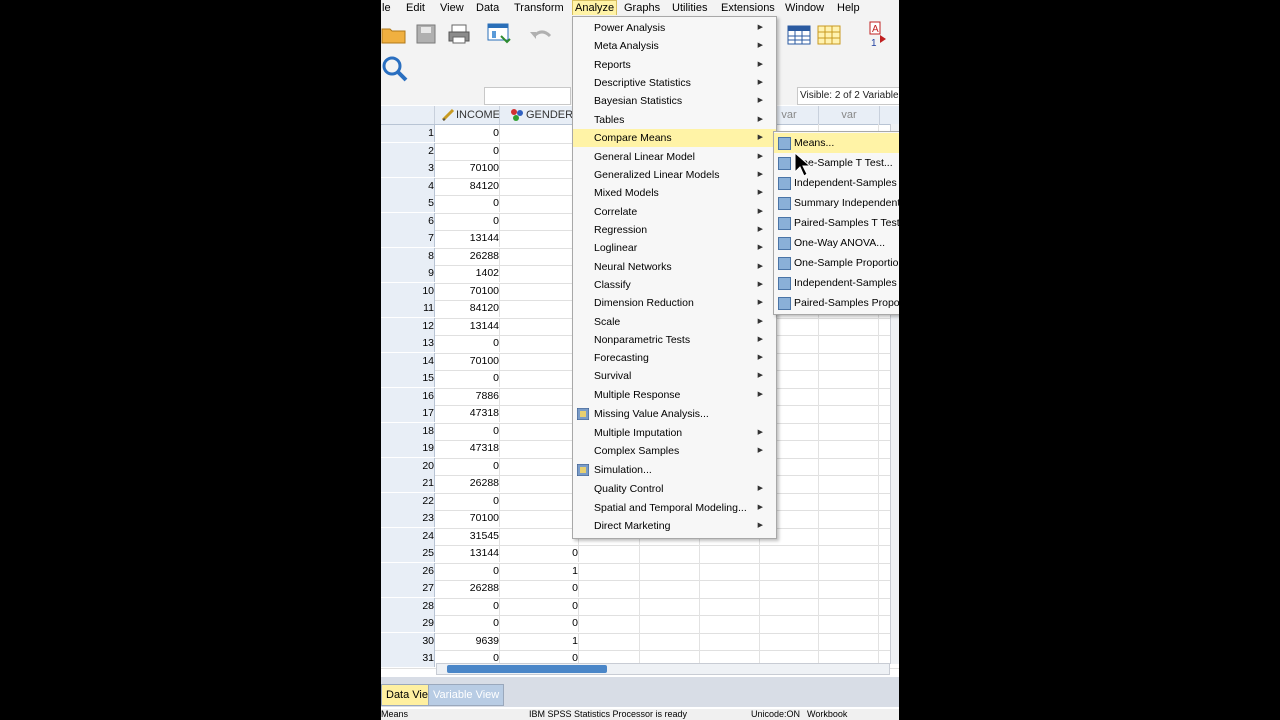 Image resolution: width=1280 pixels, height=720 pixels. Describe the element at coordinates (487, 8) in the screenshot. I see `menu-data: Data` at that location.